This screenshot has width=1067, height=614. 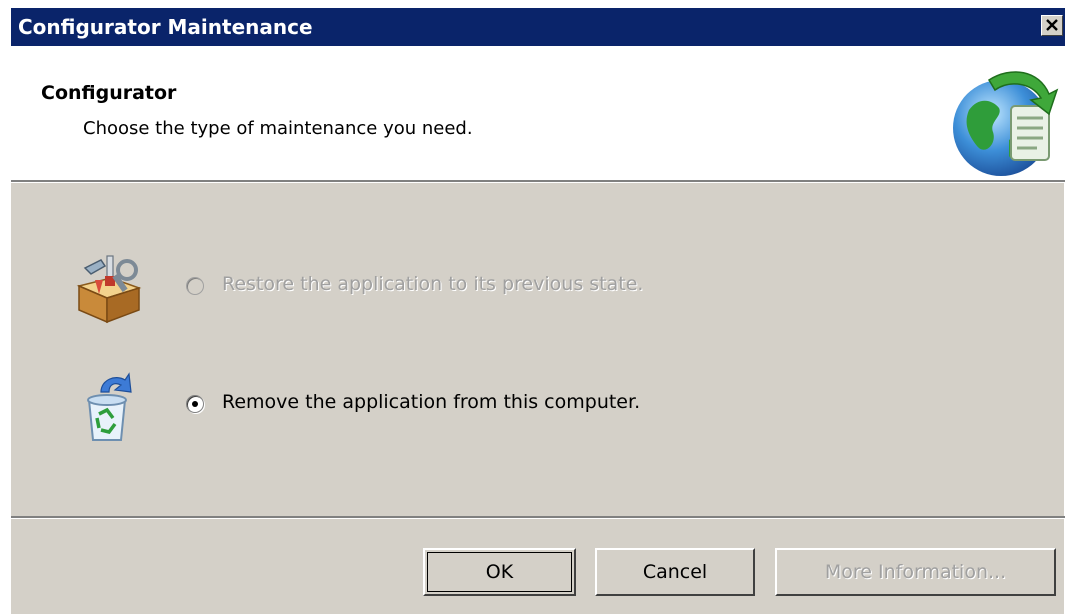 What do you see at coordinates (538, 27) in the screenshot?
I see `title-bar: Configurator Maintenance` at bounding box center [538, 27].